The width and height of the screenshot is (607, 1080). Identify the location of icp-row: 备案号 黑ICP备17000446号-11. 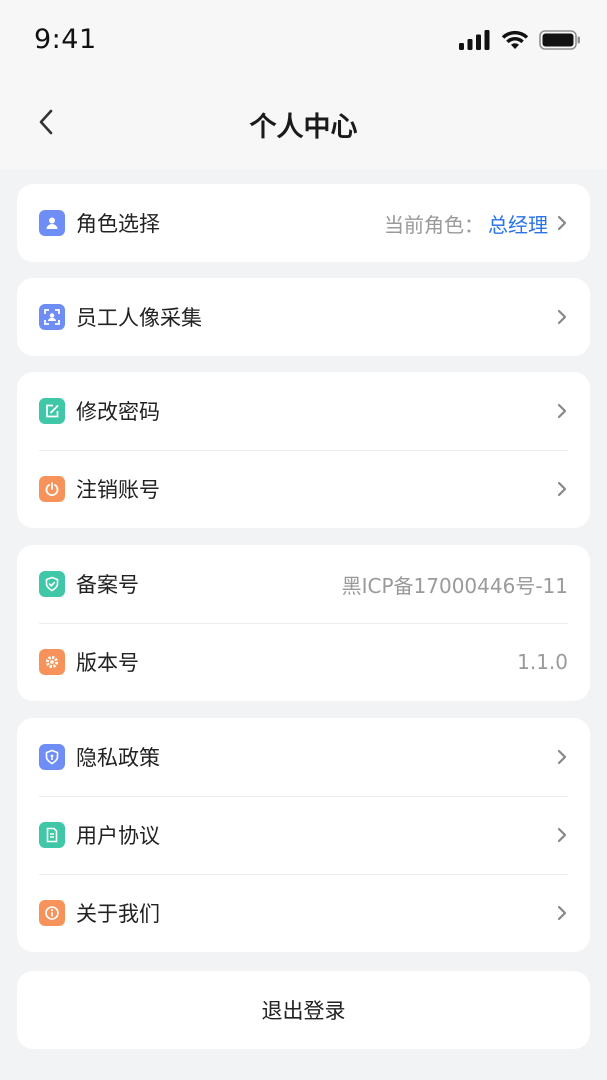
(303, 584).